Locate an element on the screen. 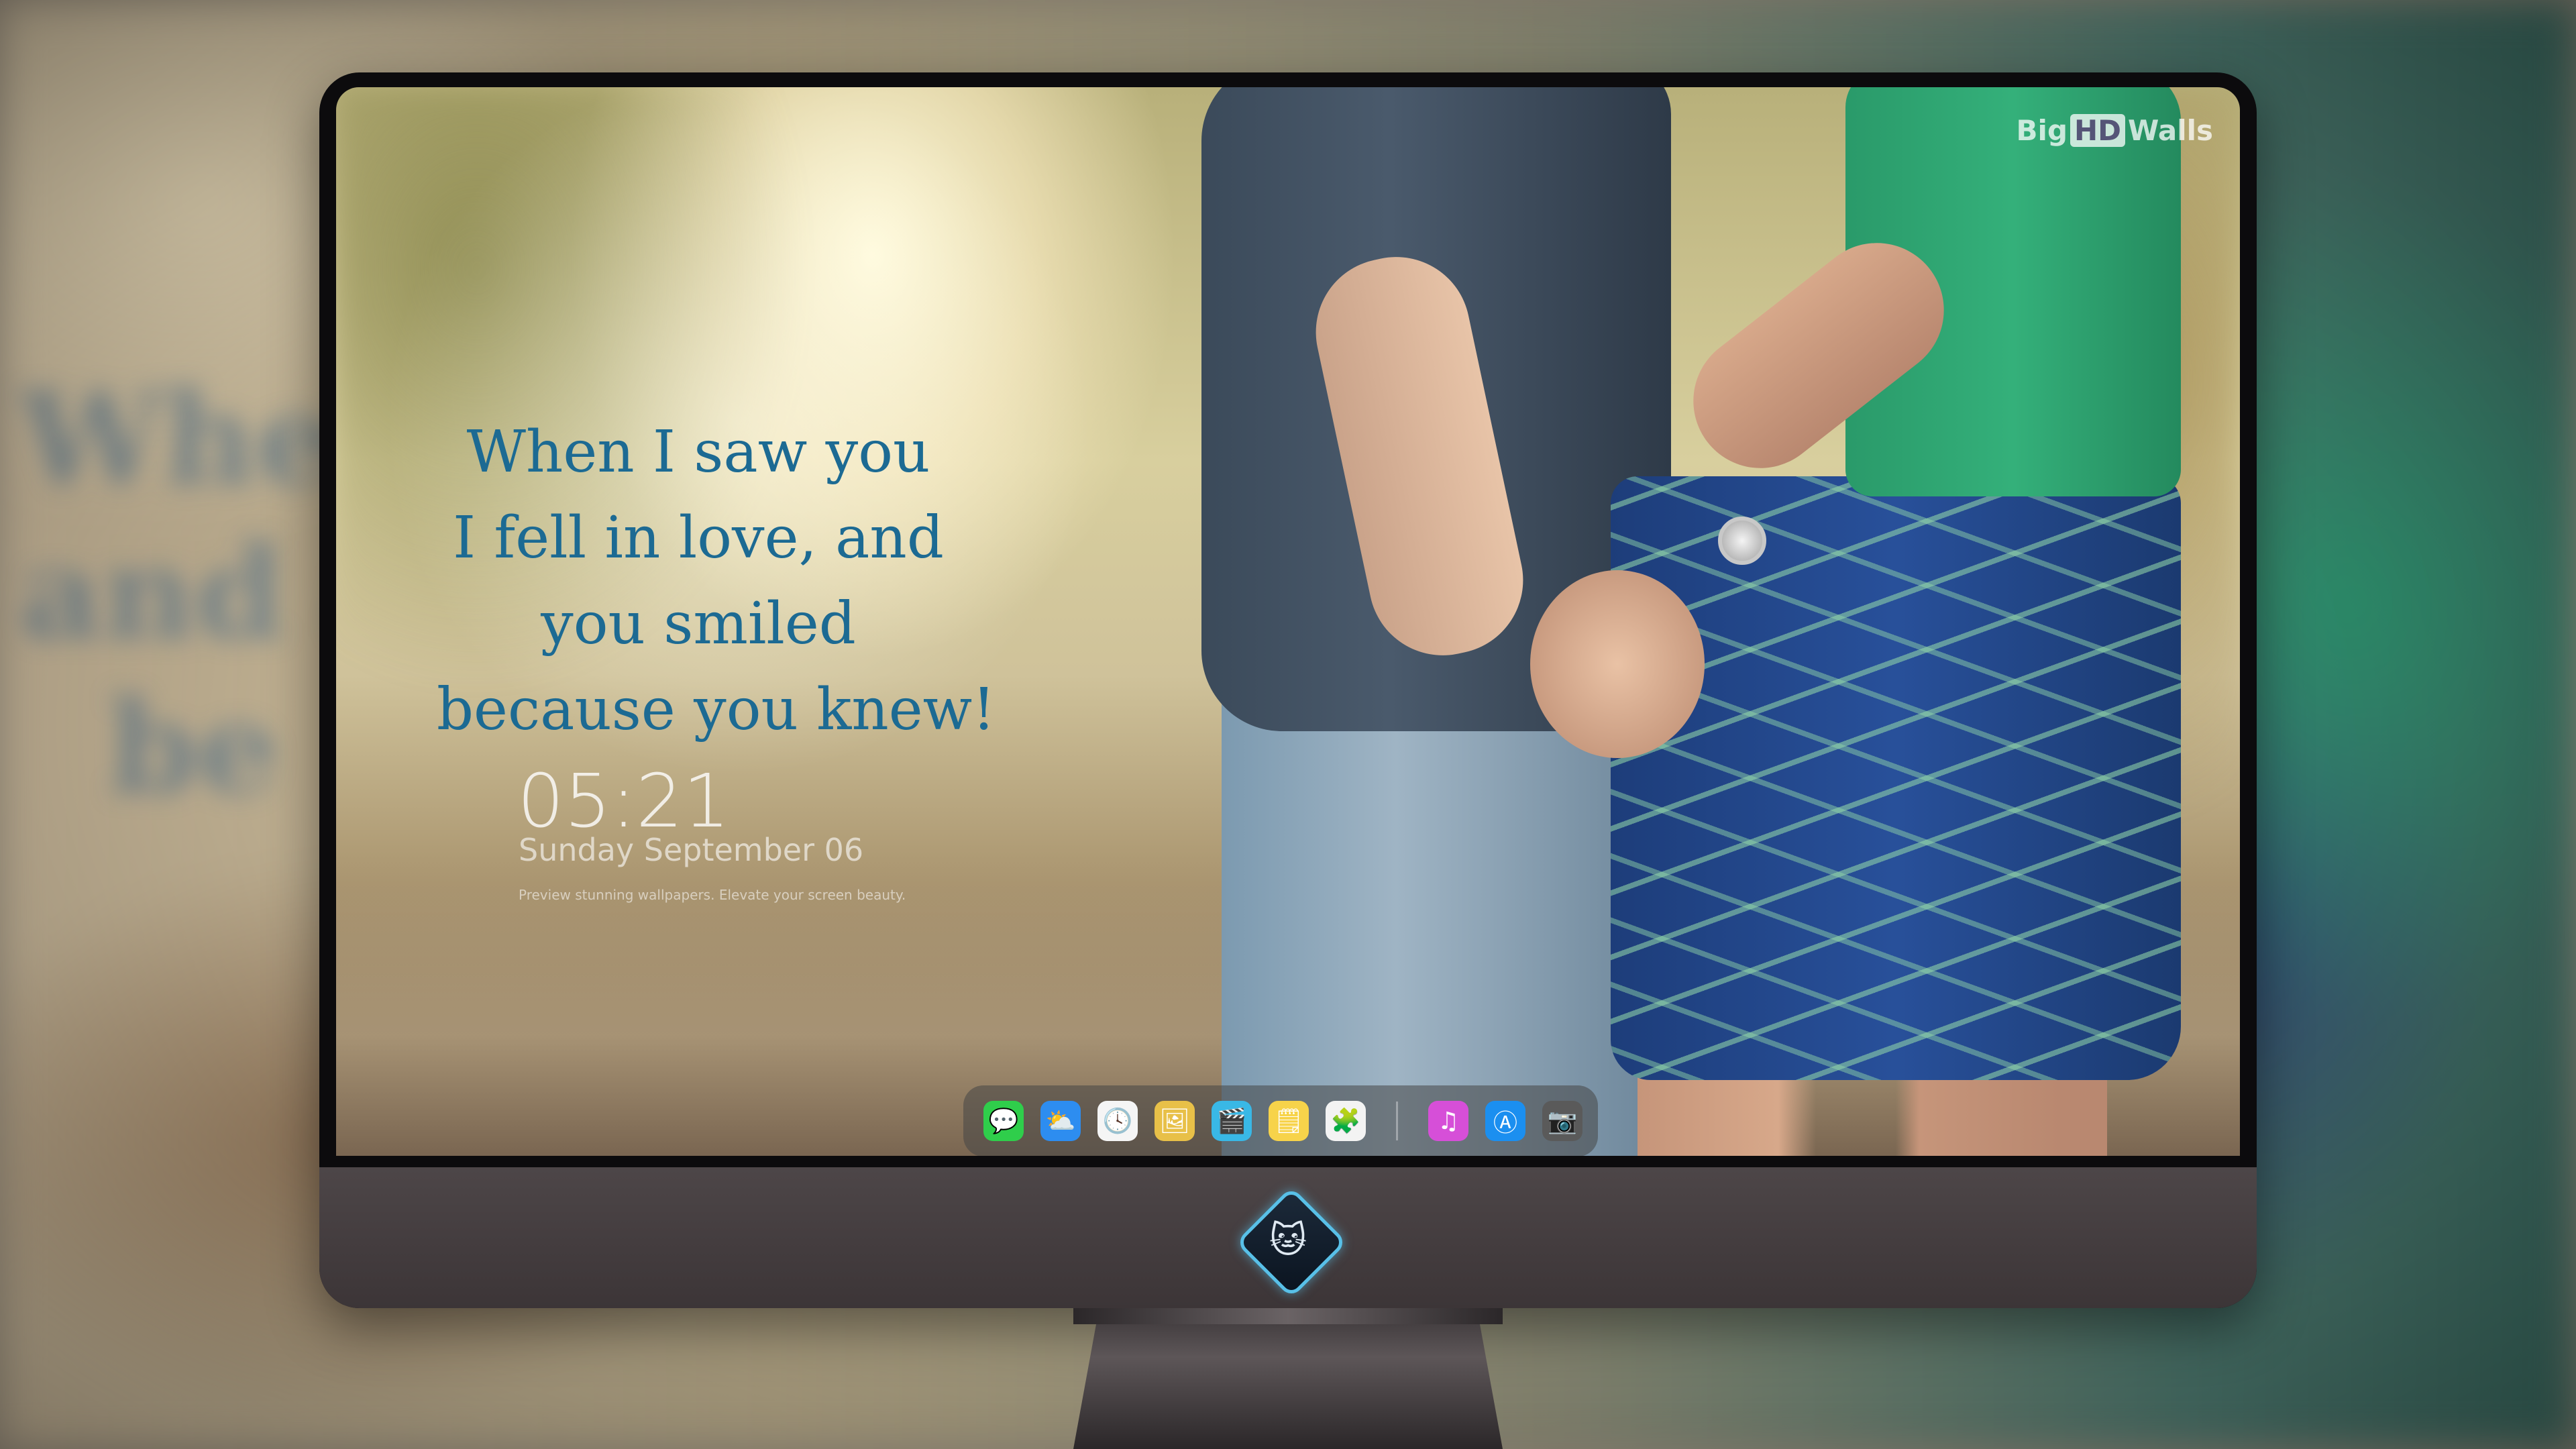  camera-icon: 📷 is located at coordinates (1562, 1121).